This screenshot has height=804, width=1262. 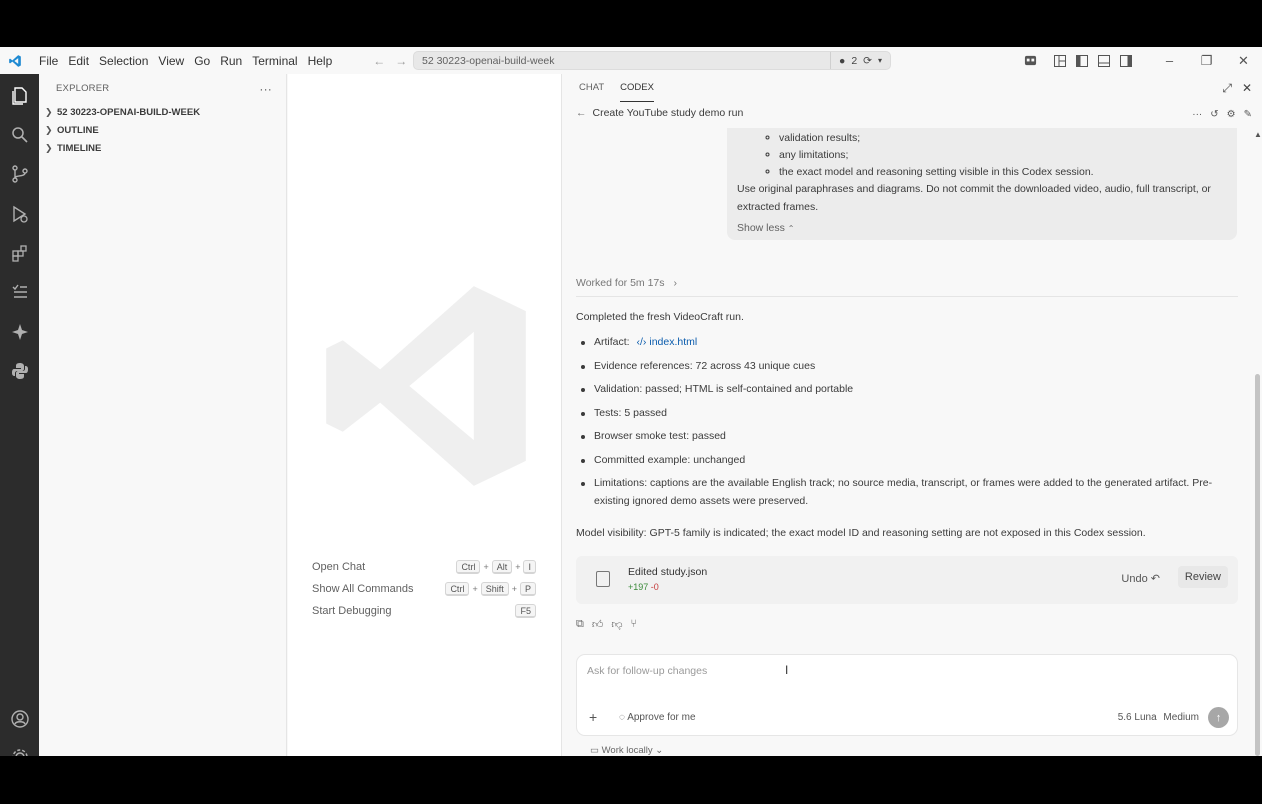 I want to click on history-icon: ↺, so click(x=1214, y=114).